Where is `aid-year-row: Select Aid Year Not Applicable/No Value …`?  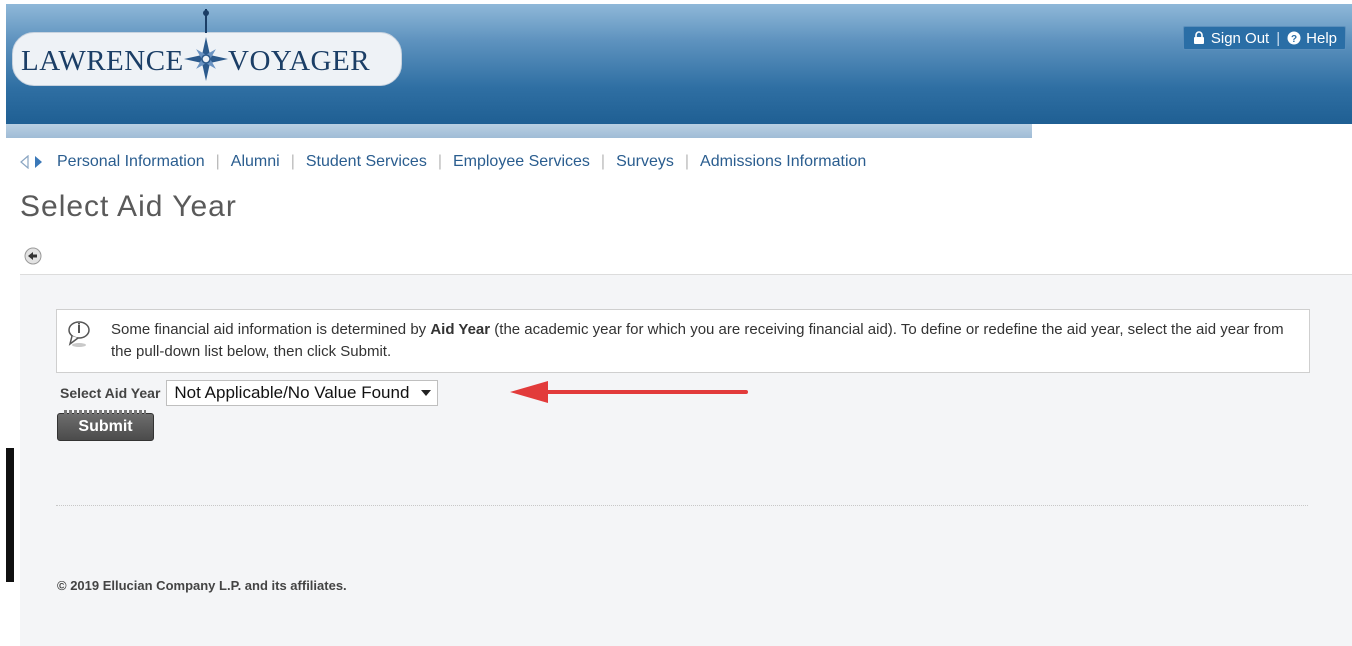 aid-year-row: Select Aid Year Not Applicable/No Value … is located at coordinates (249, 393).